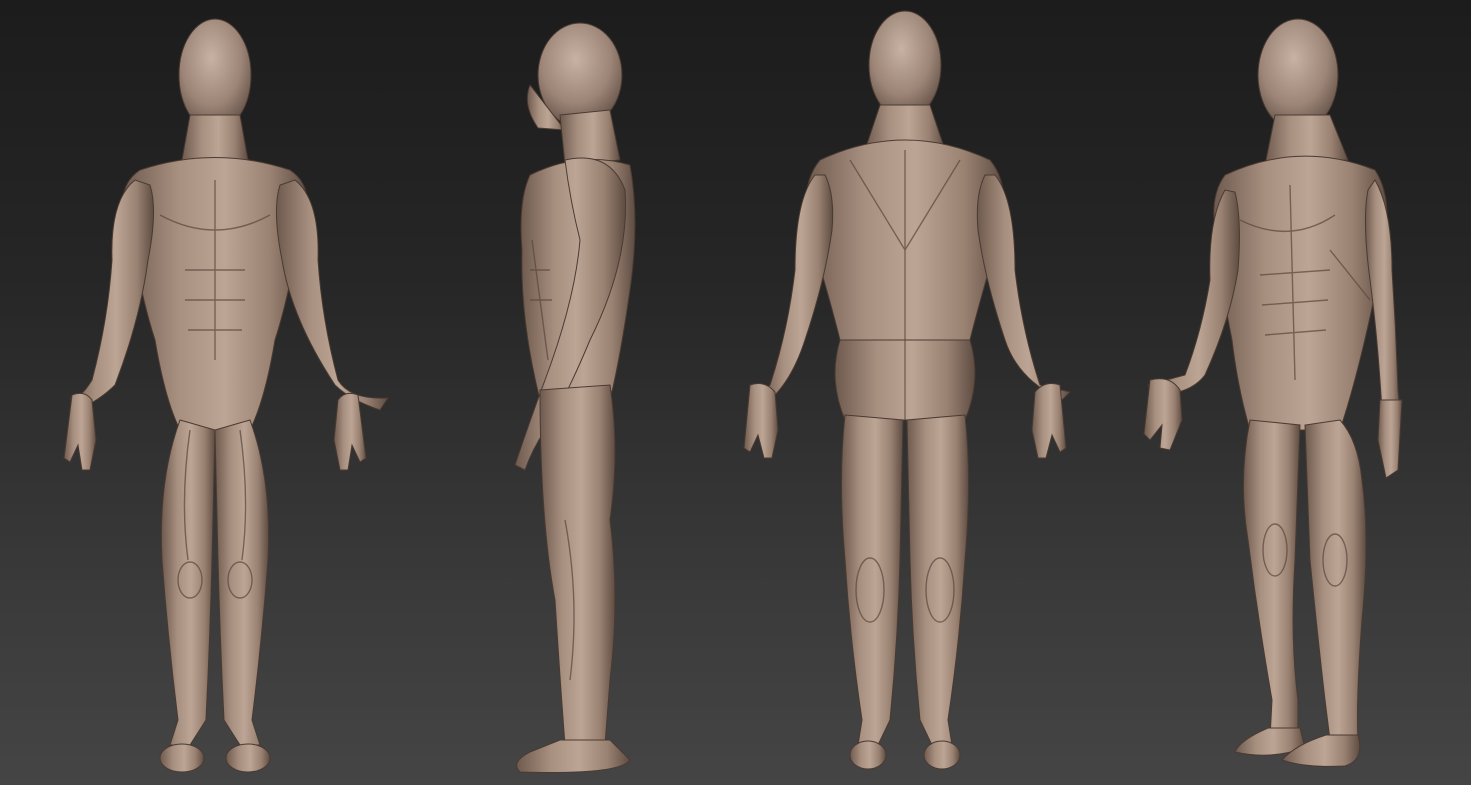  I want to click on side-view-figure, so click(580, 392).